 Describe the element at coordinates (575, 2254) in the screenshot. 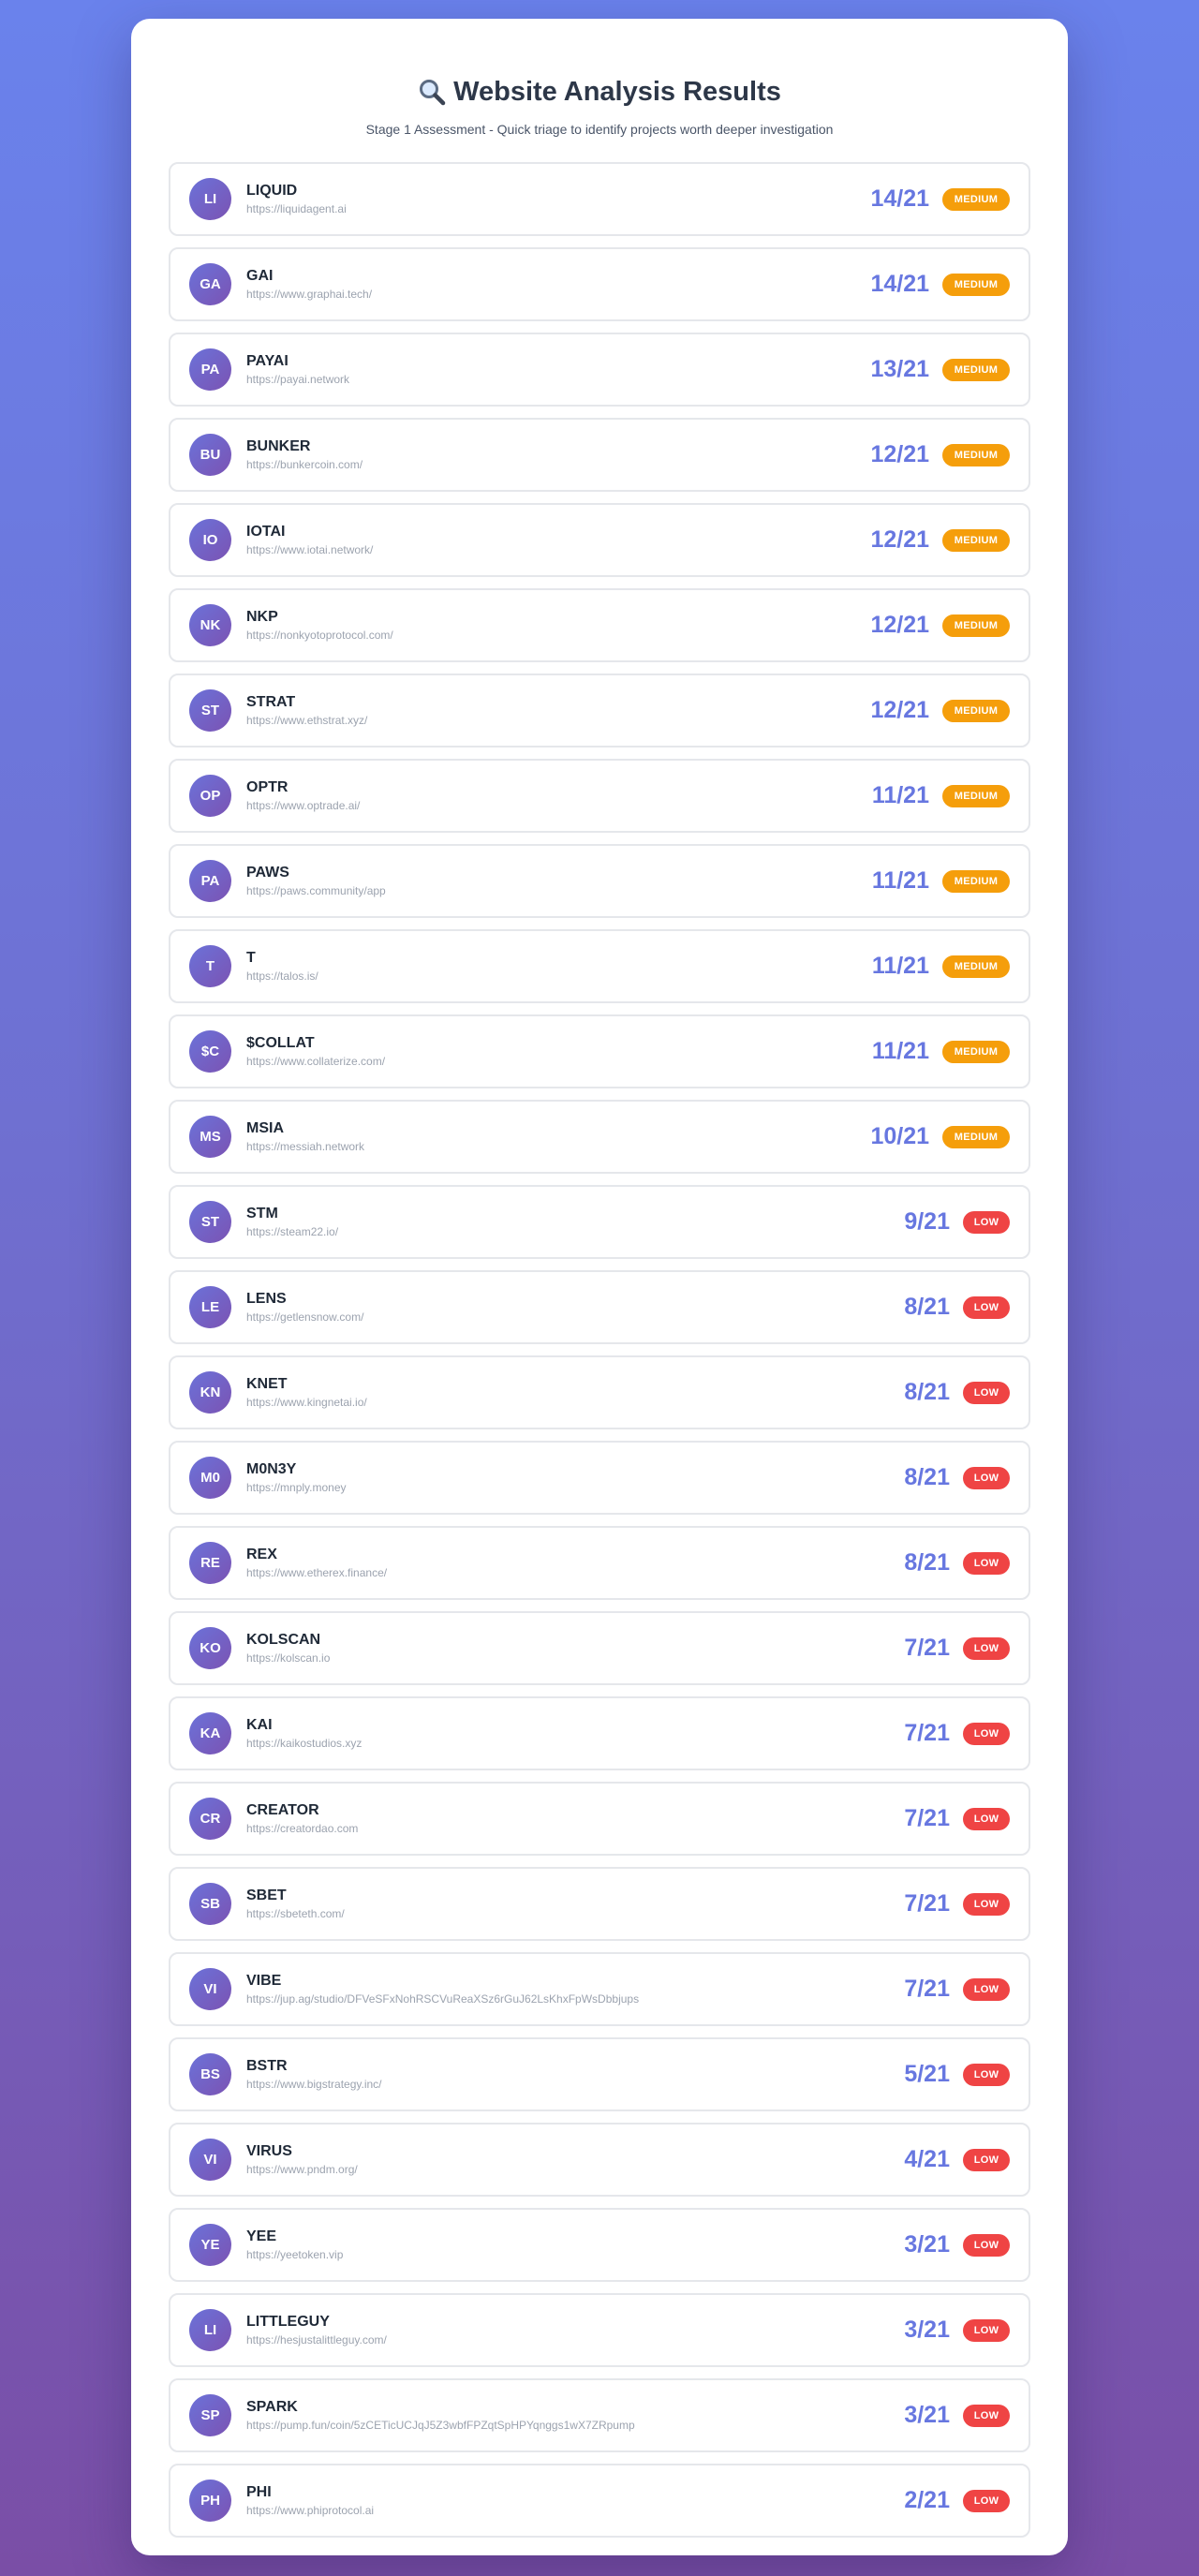

I see `project-url: https://yeetoken.vip` at that location.